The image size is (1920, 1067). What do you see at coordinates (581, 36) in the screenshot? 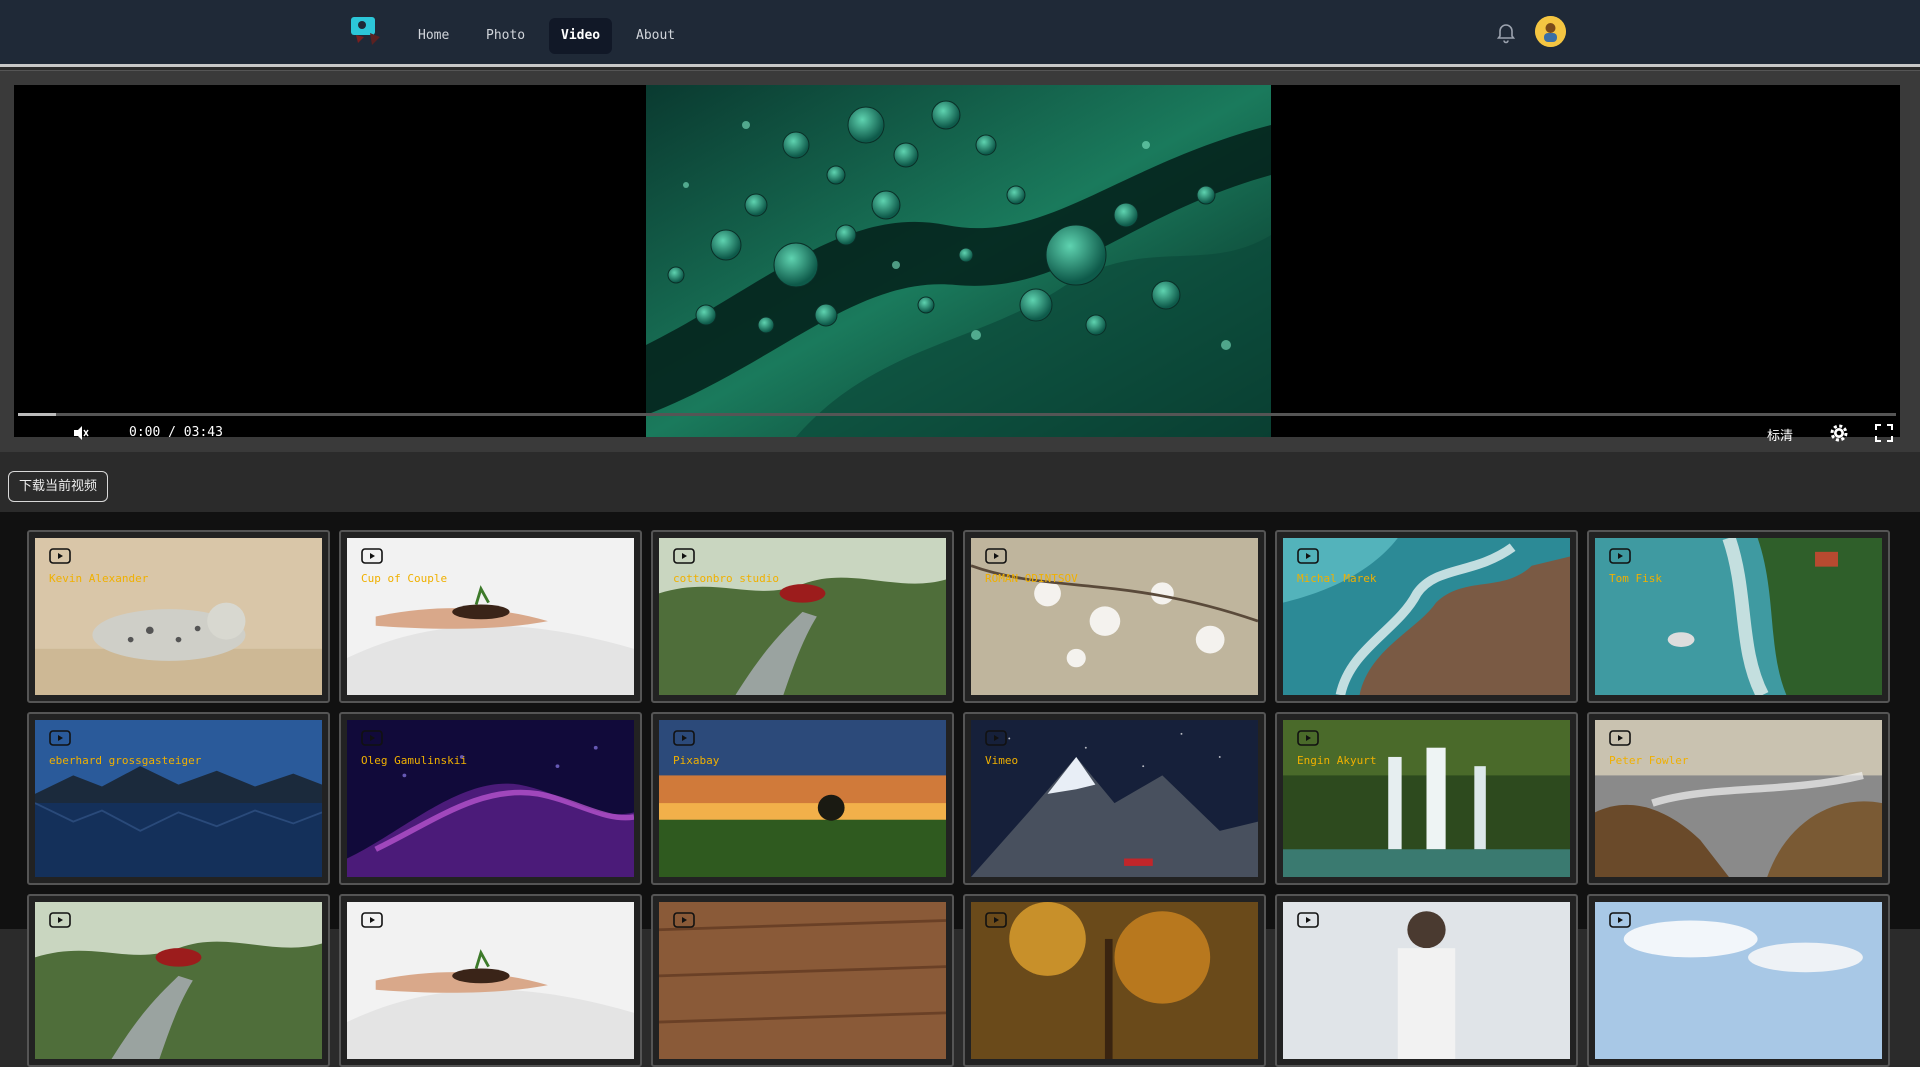
I see `nav-video: Video` at bounding box center [581, 36].